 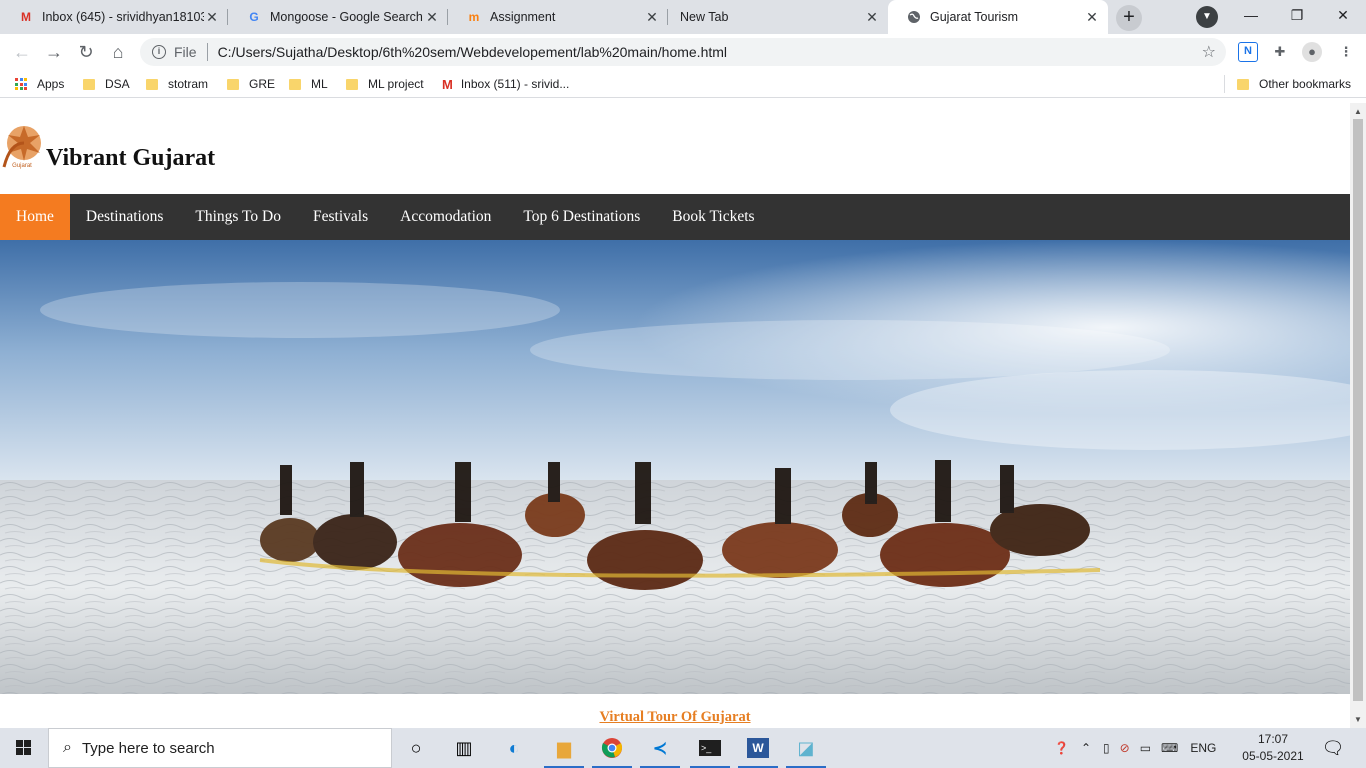 I want to click on bookmark-gre: GRE, so click(x=251, y=84).